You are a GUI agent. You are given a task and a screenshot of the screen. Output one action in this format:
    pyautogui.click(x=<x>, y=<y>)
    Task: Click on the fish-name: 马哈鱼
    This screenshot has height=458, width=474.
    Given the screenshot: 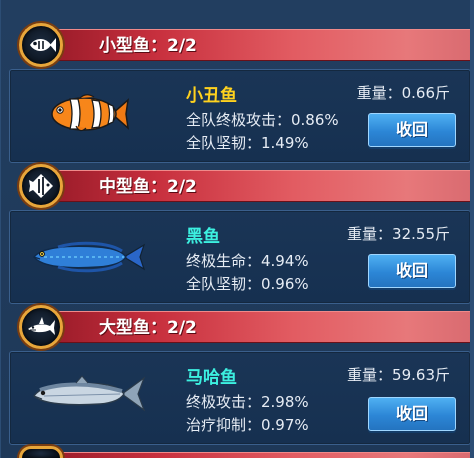 What is the action you would take?
    pyautogui.click(x=211, y=378)
    